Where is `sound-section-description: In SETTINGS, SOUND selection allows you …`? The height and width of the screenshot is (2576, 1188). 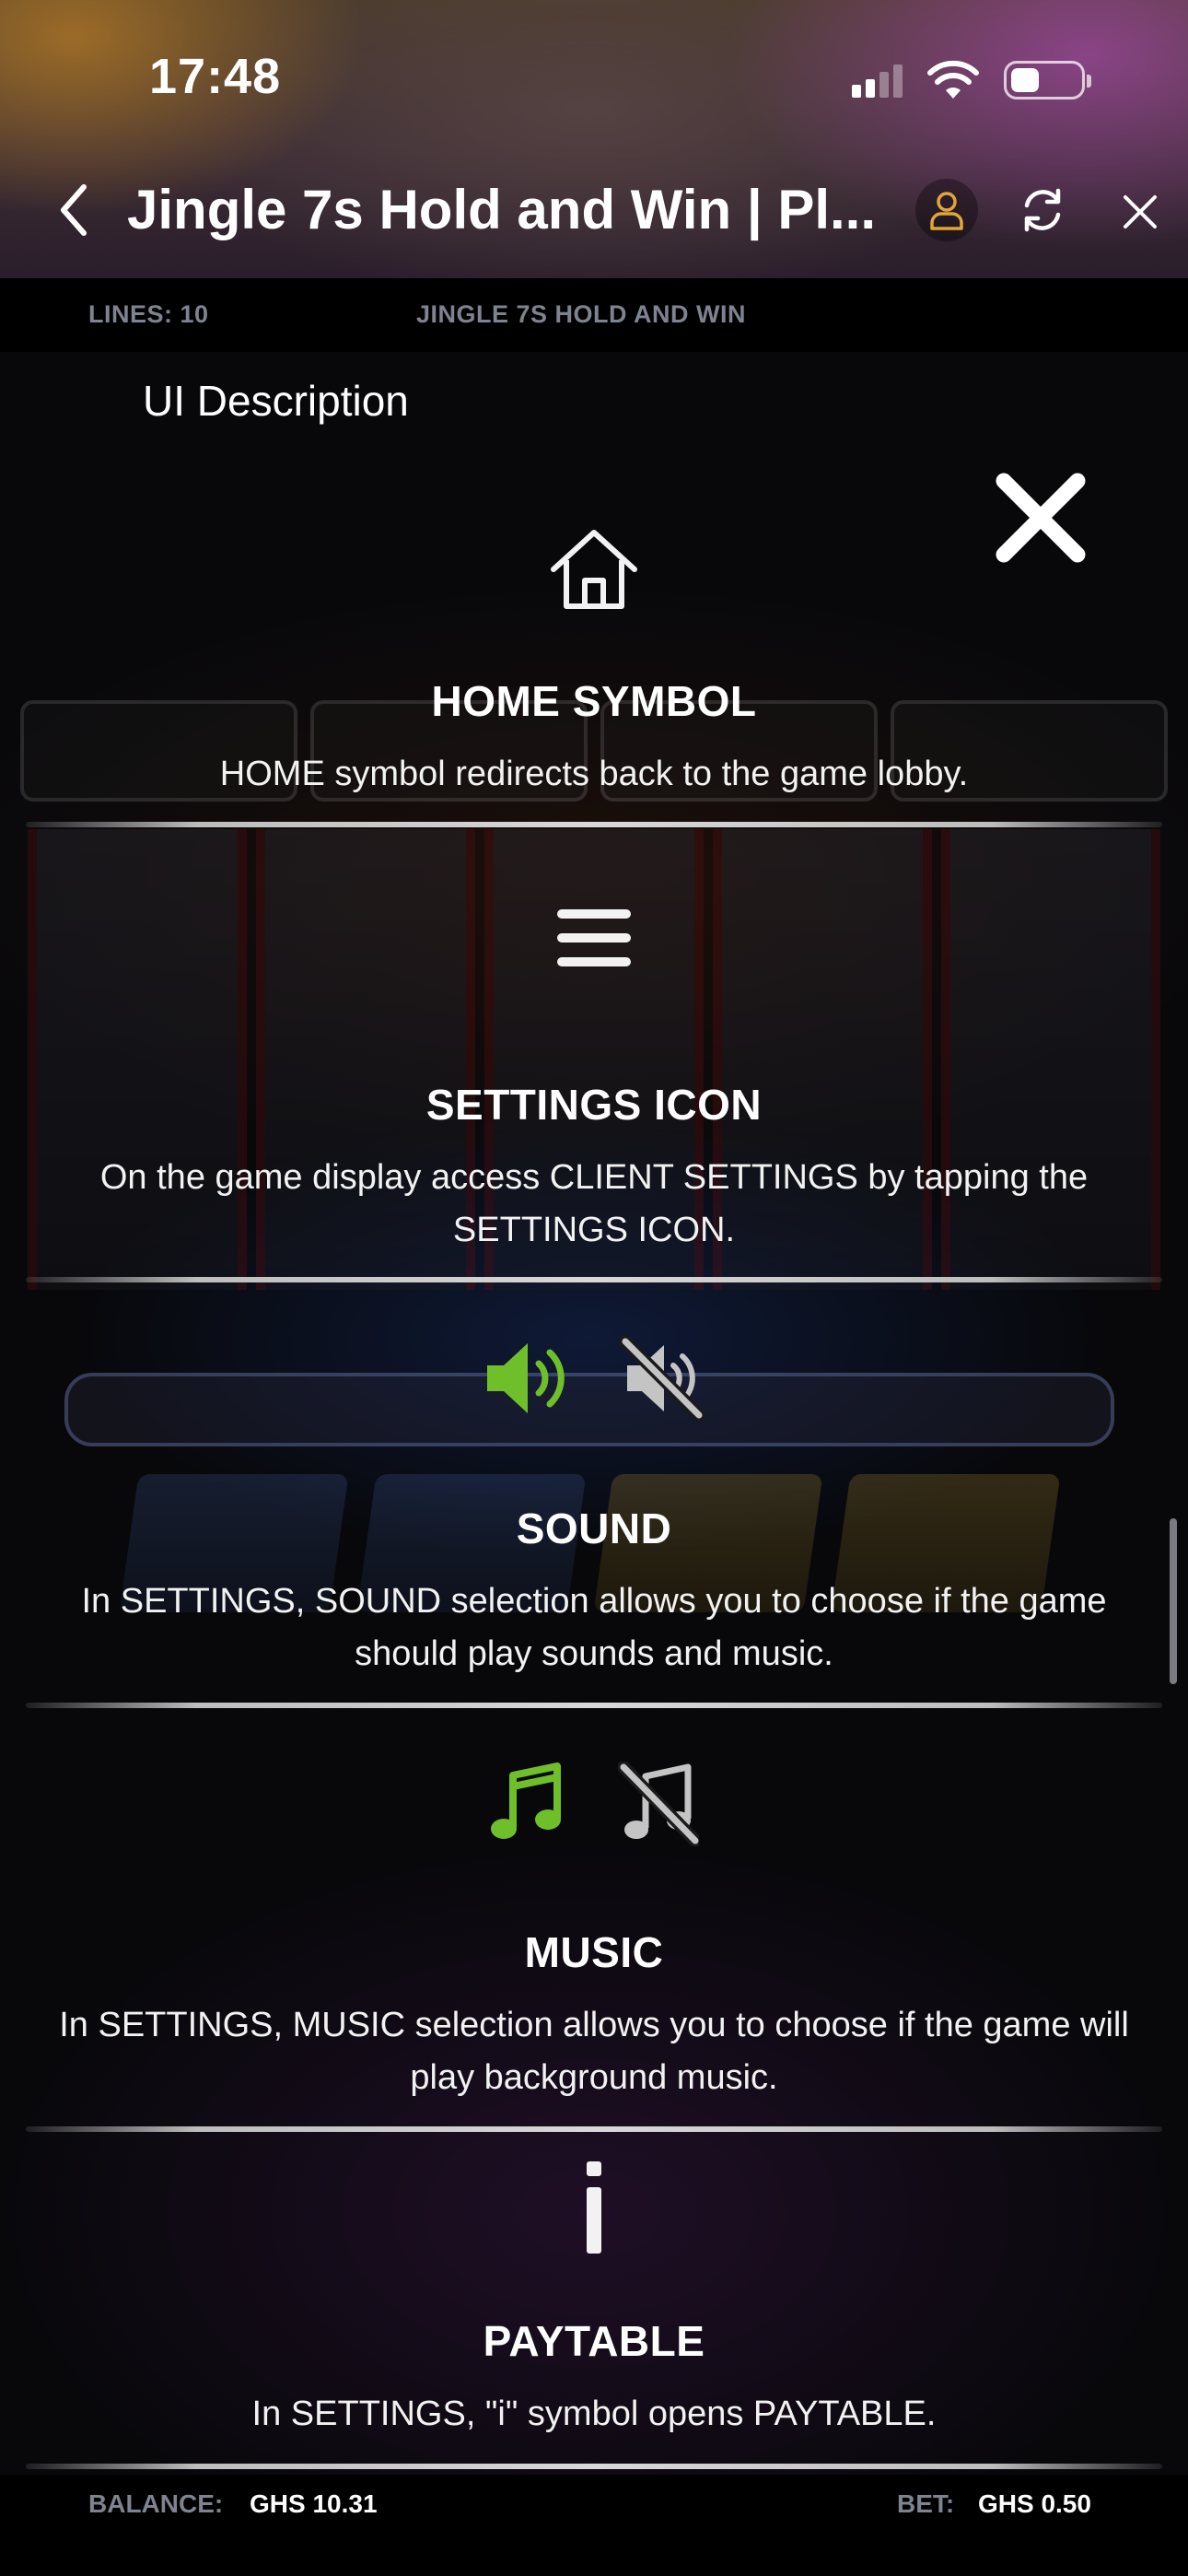
sound-section-description: In SETTINGS, SOUND selection allows you … is located at coordinates (594, 1627).